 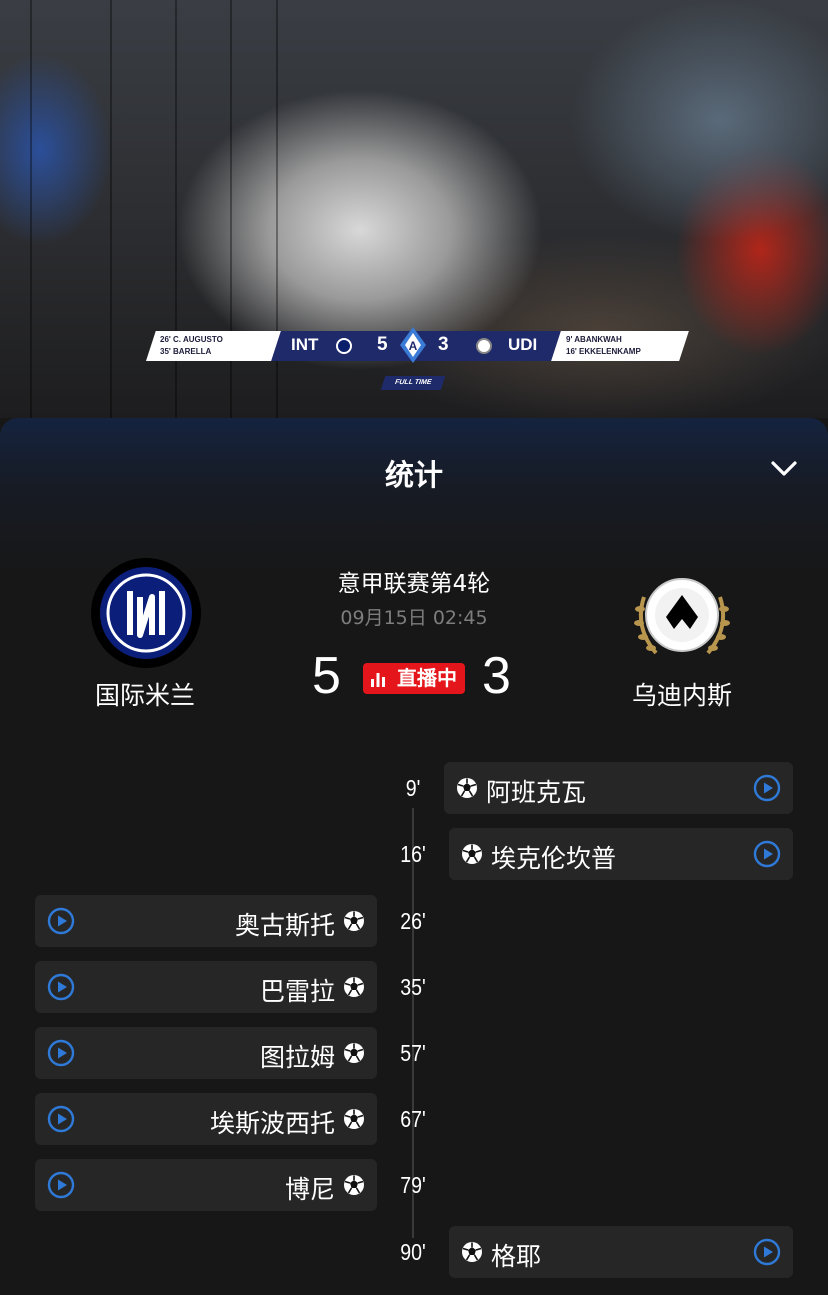 I want to click on event-minute: 16', so click(x=413, y=854).